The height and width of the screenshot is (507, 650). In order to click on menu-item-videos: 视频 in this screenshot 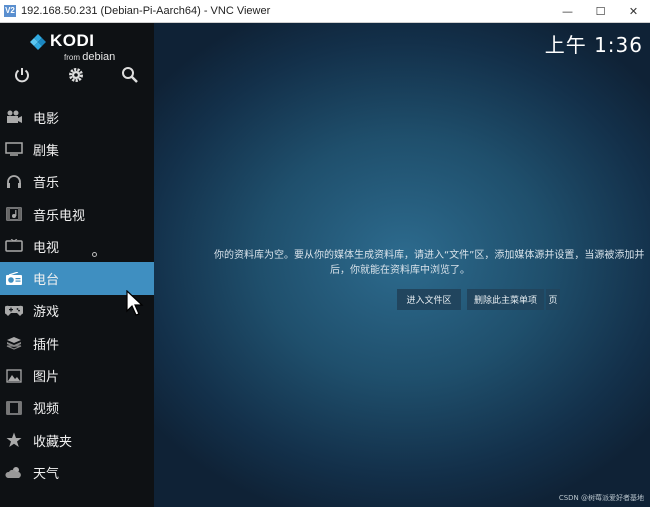, I will do `click(77, 408)`.